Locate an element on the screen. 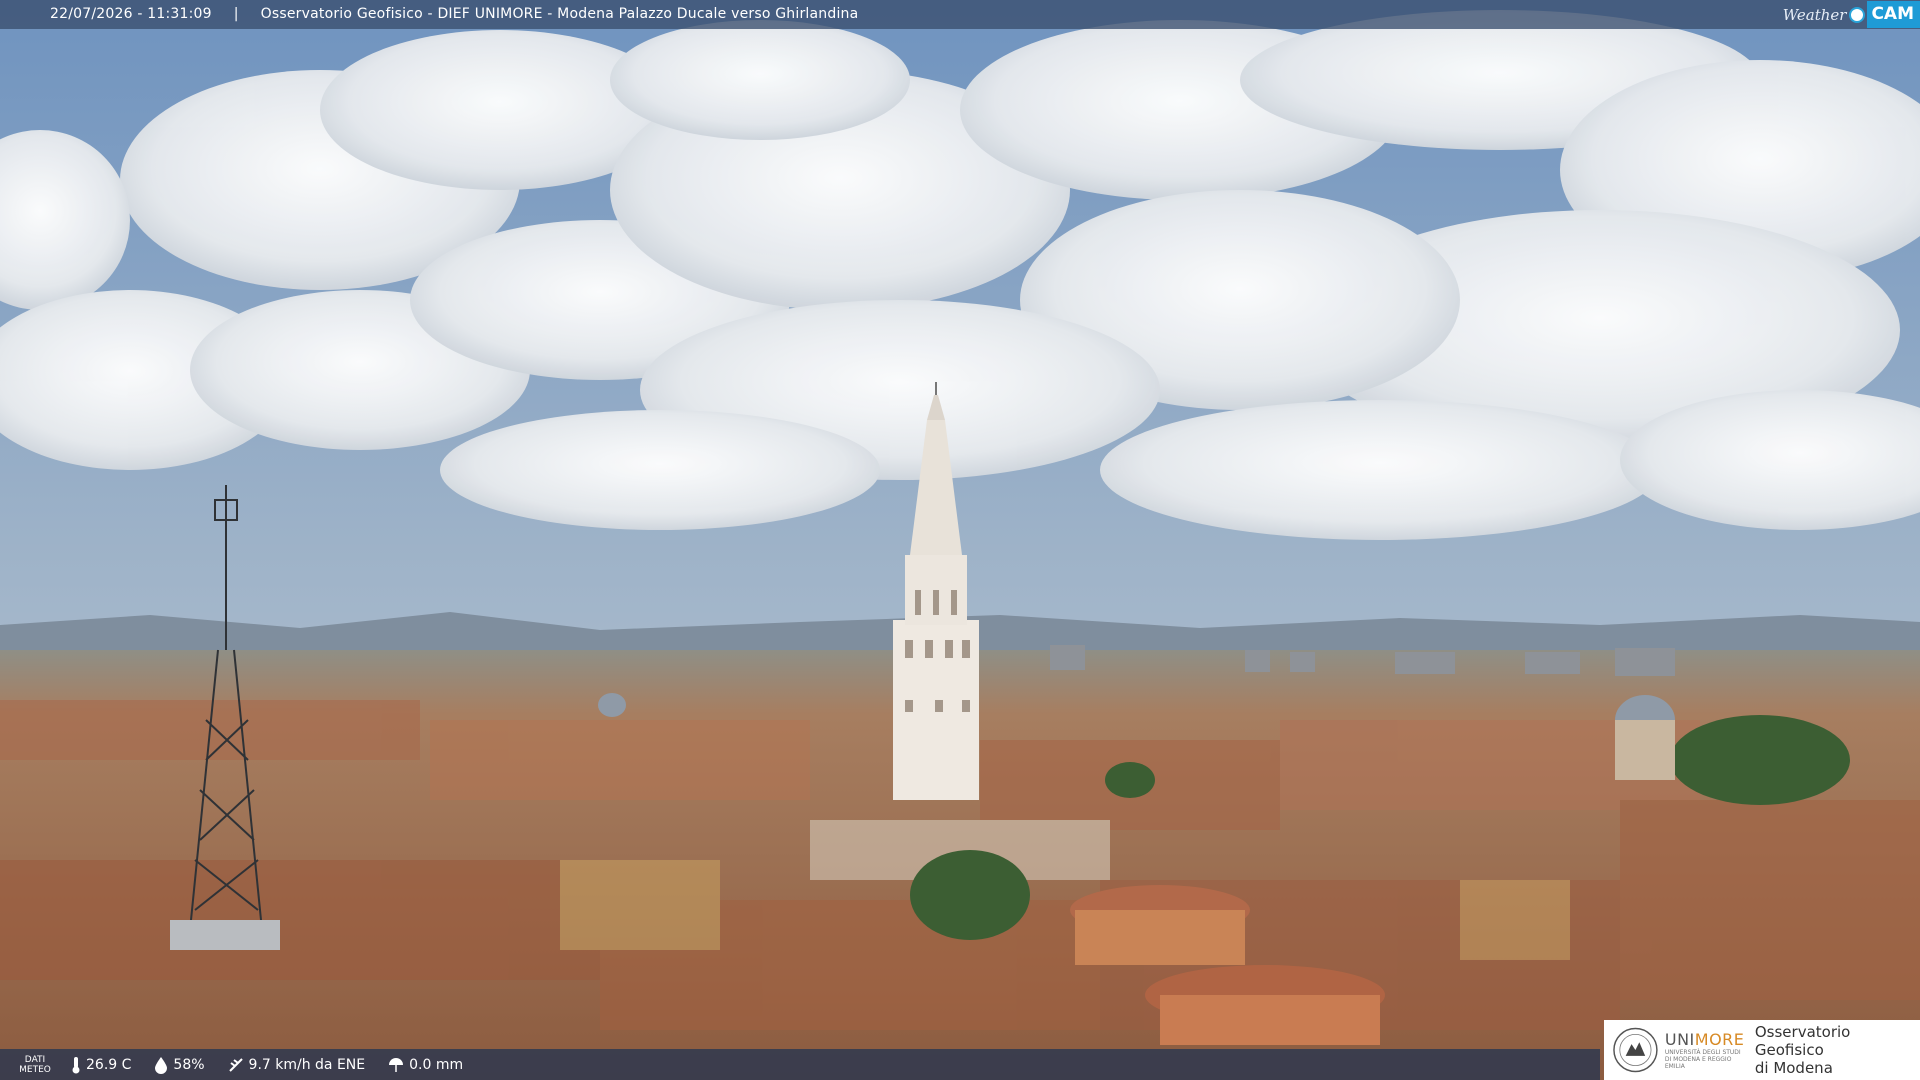  thermometer-icon is located at coordinates (76, 1064).